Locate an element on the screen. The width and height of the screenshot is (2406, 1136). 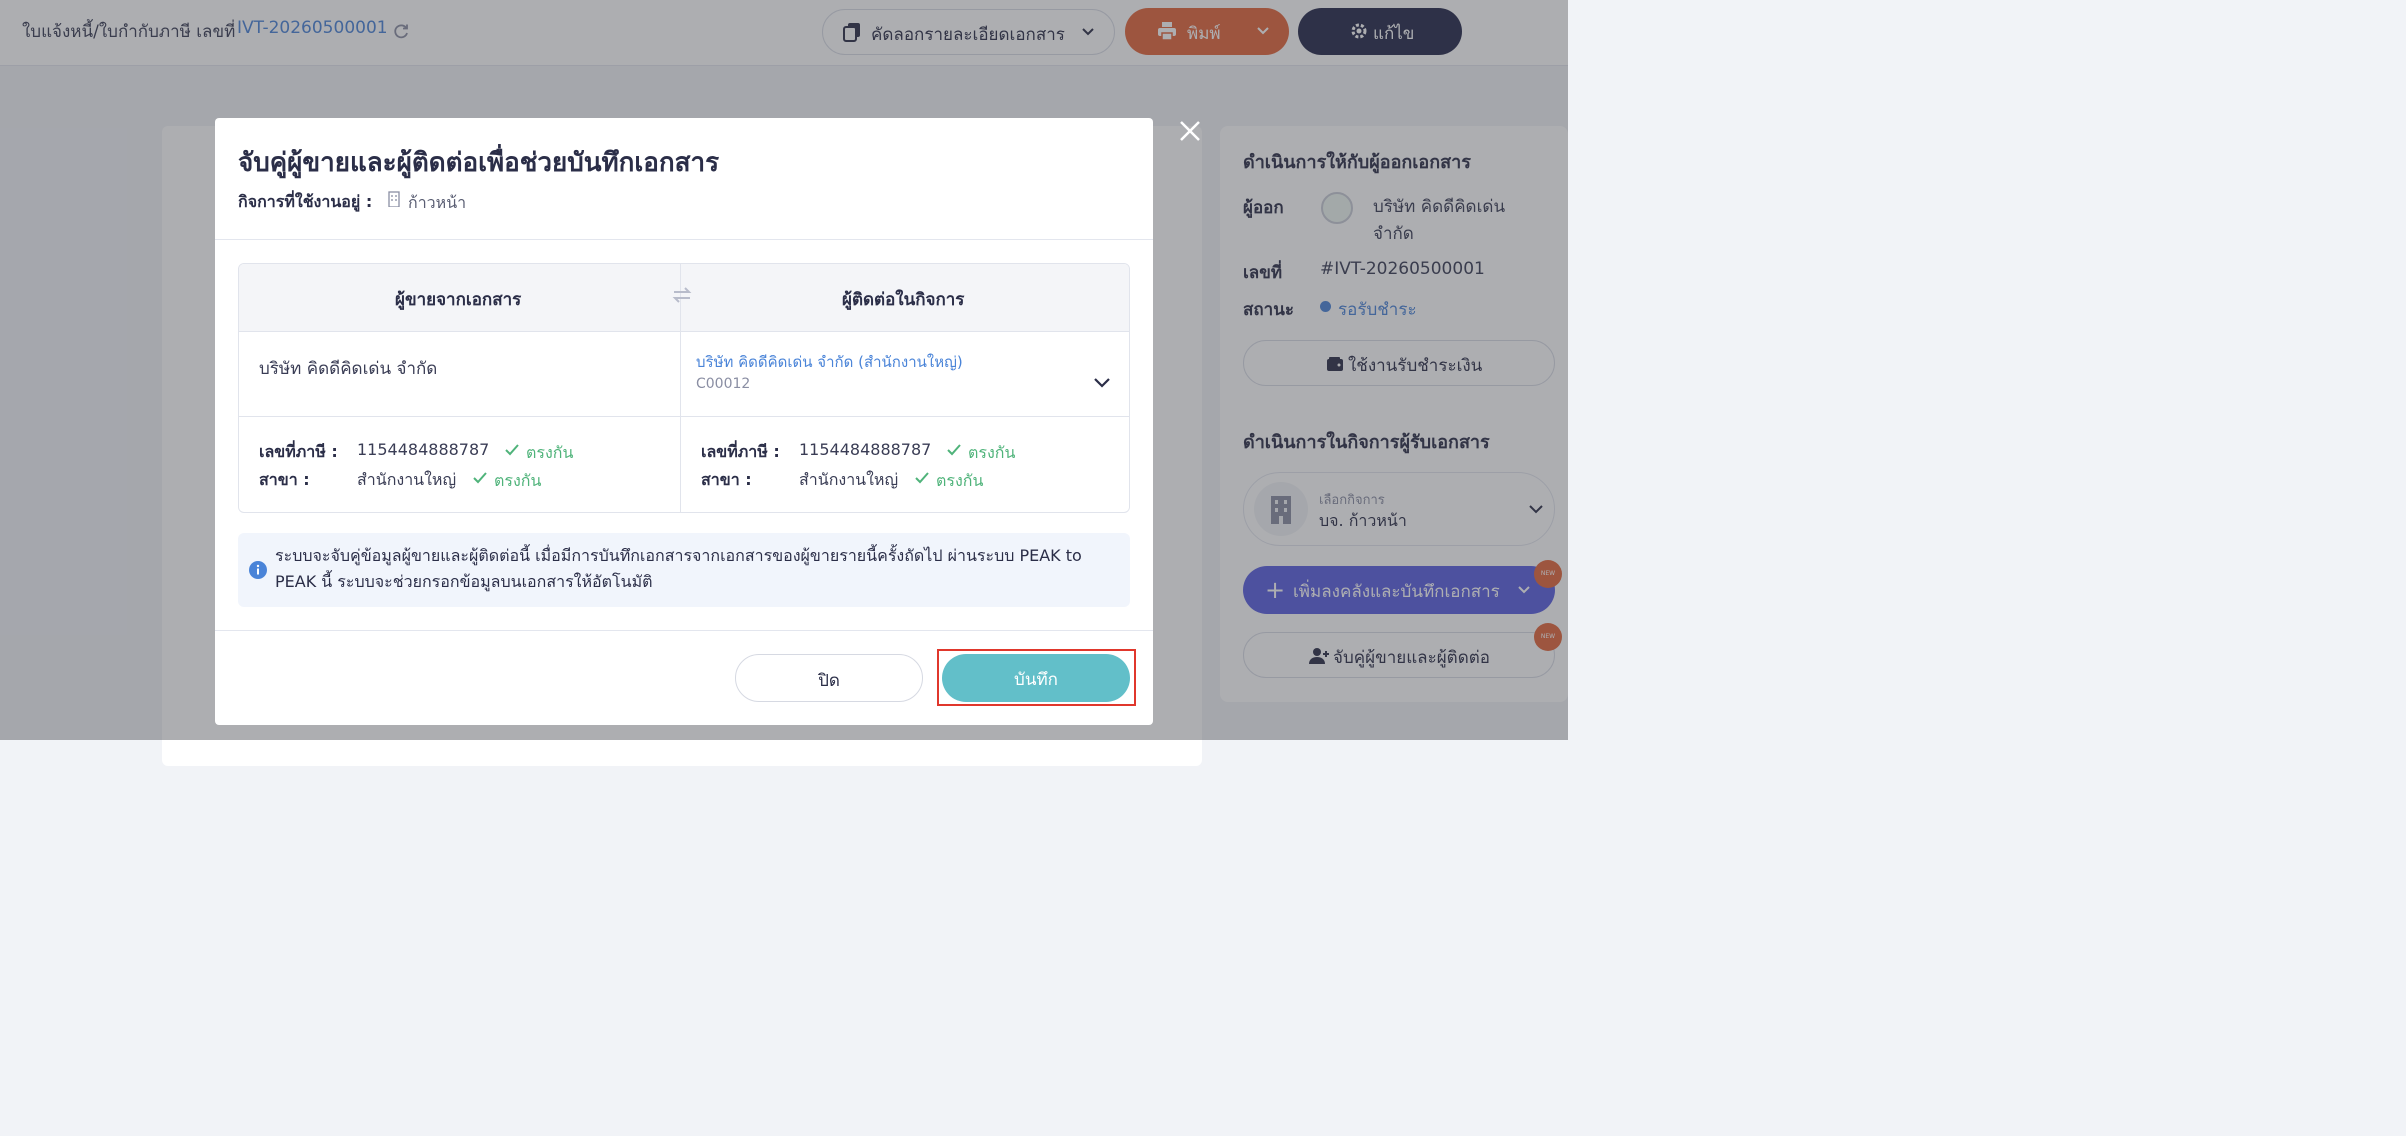
close-icon is located at coordinates (1190, 131).